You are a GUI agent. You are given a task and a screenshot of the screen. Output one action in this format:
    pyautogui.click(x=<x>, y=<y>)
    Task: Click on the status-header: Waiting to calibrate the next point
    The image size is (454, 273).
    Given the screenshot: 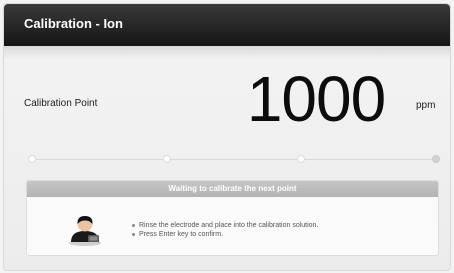 What is the action you would take?
    pyautogui.click(x=232, y=189)
    